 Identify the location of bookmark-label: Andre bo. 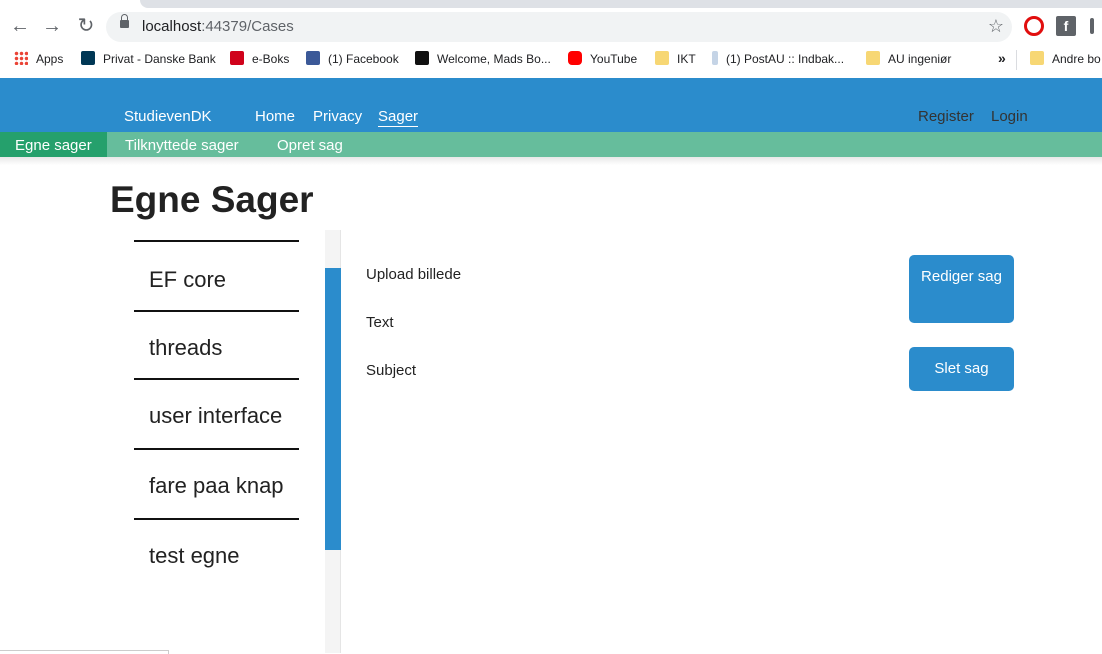
(1076, 59).